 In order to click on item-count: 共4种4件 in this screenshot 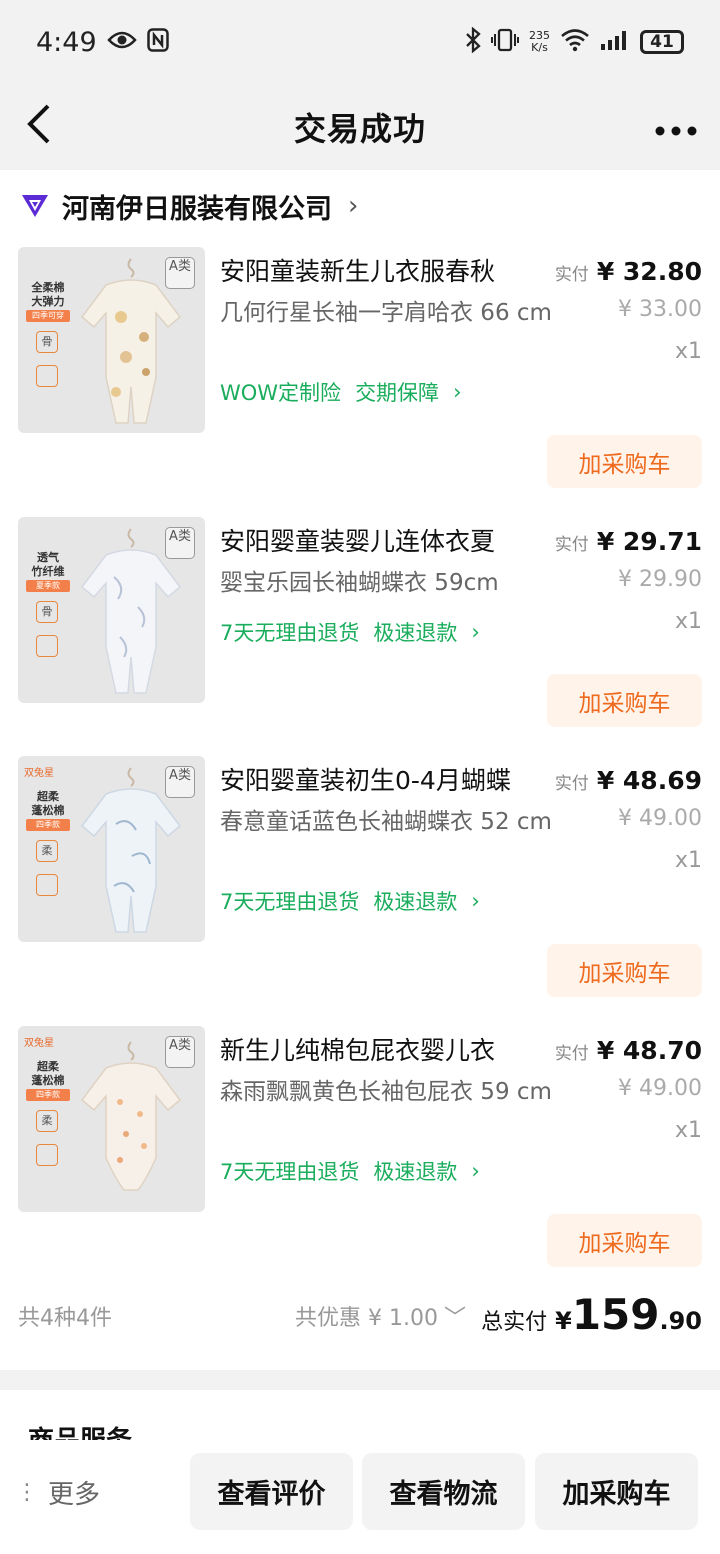, I will do `click(65, 1318)`.